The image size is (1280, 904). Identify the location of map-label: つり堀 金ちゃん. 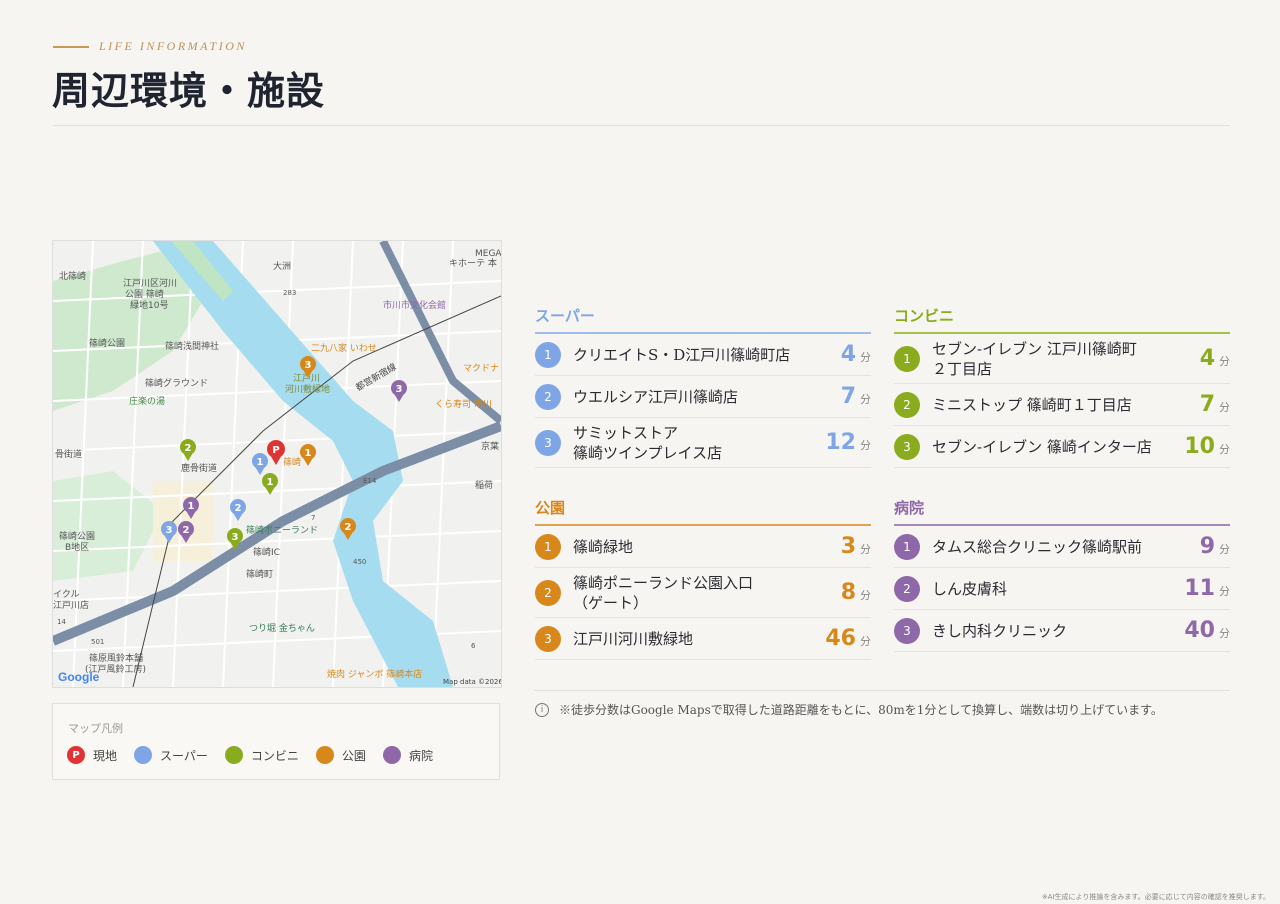
(282, 628).